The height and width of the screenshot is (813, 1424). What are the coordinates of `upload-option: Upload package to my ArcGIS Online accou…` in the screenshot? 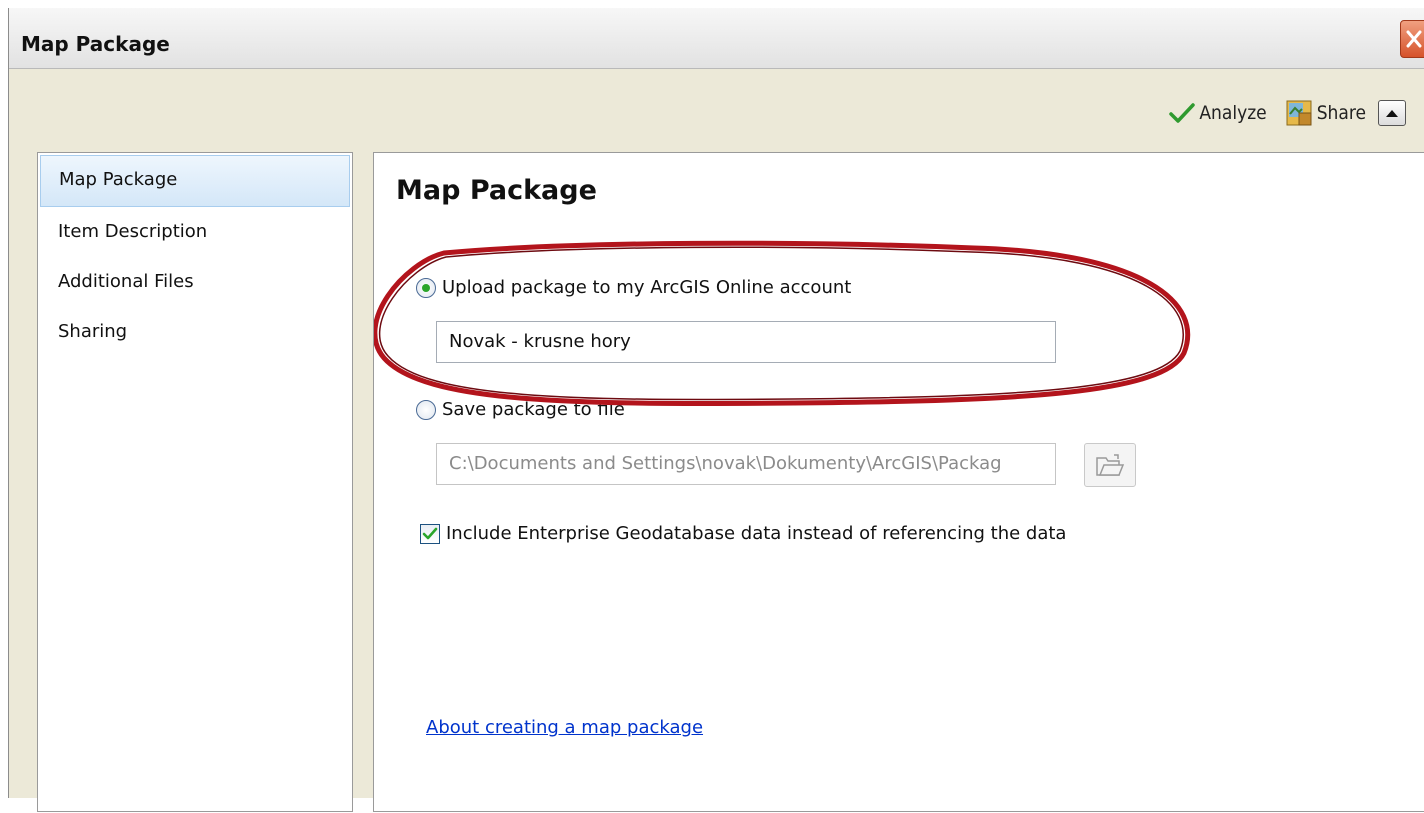 It's located at (633, 287).